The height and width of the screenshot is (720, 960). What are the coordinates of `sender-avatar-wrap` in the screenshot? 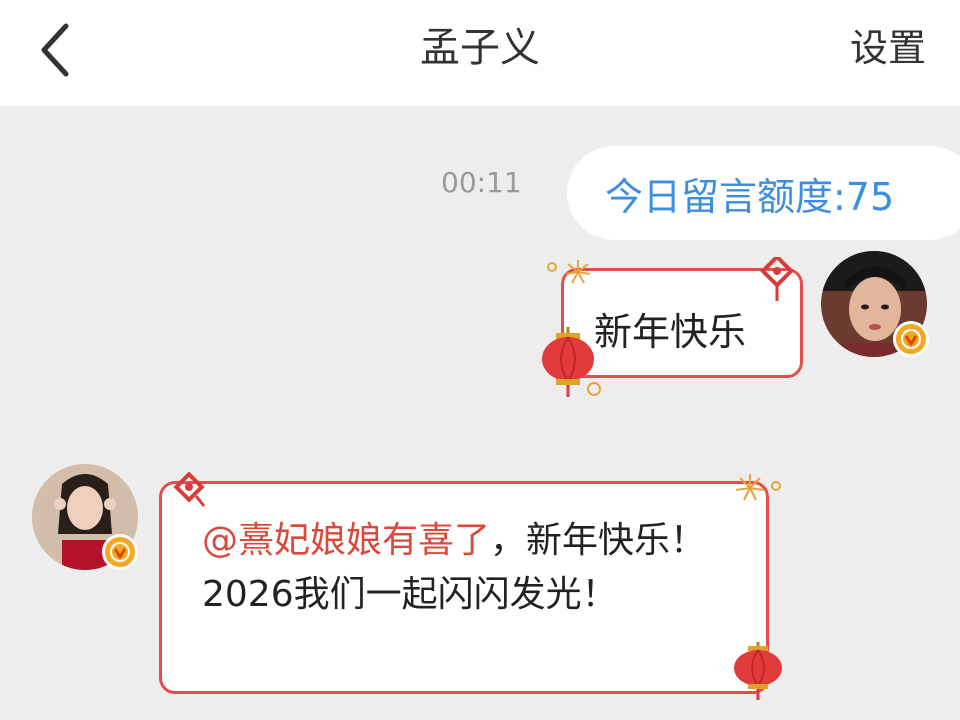 It's located at (877, 307).